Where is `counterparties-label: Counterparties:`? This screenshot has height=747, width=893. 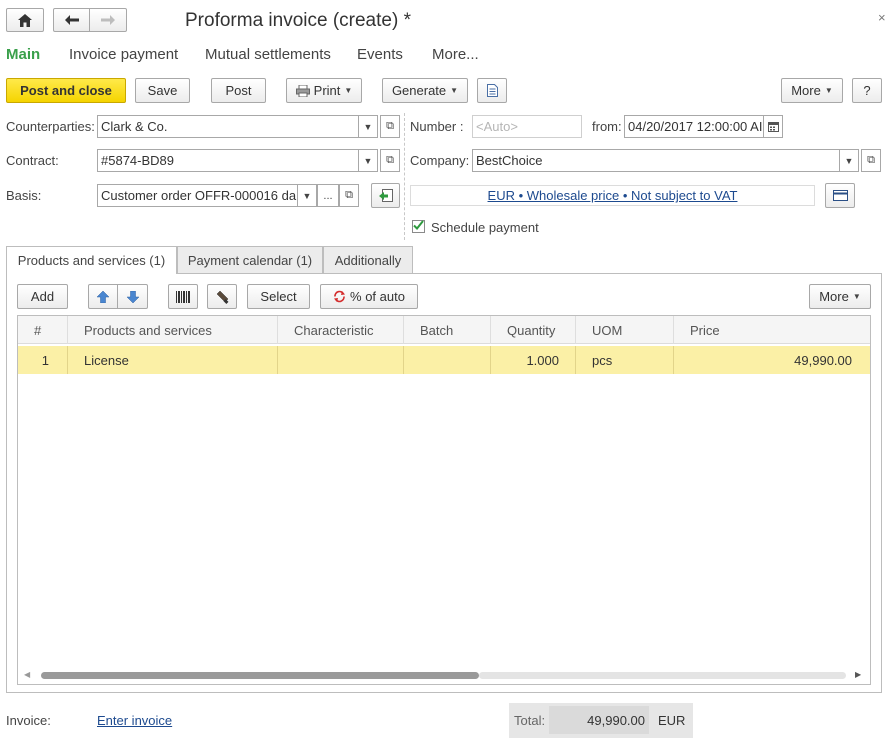 counterparties-label: Counterparties: is located at coordinates (50, 126).